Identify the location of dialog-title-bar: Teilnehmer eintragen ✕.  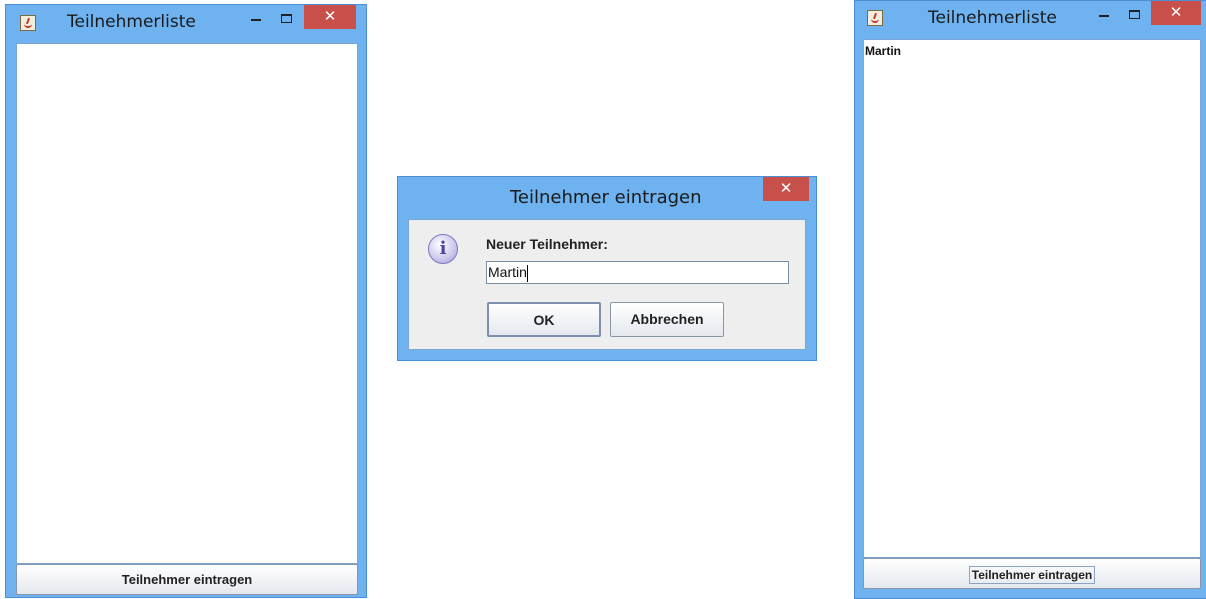
(607, 197).